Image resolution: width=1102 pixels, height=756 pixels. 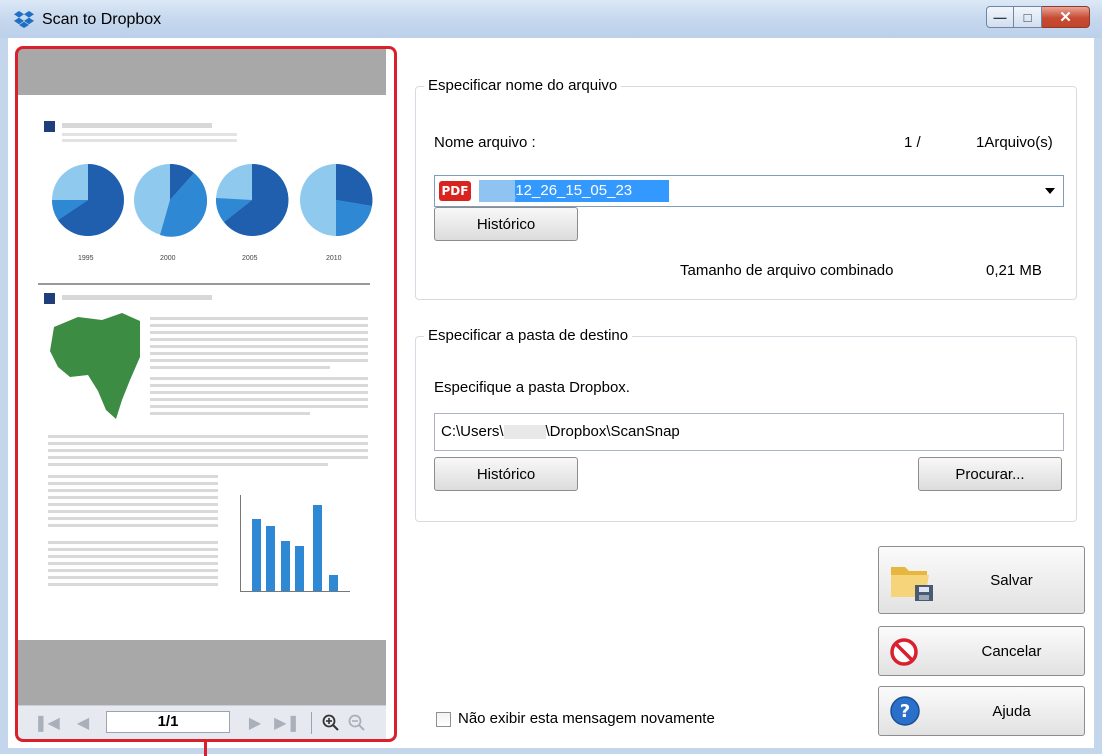 I want to click on year-label: 2010, so click(x=334, y=258).